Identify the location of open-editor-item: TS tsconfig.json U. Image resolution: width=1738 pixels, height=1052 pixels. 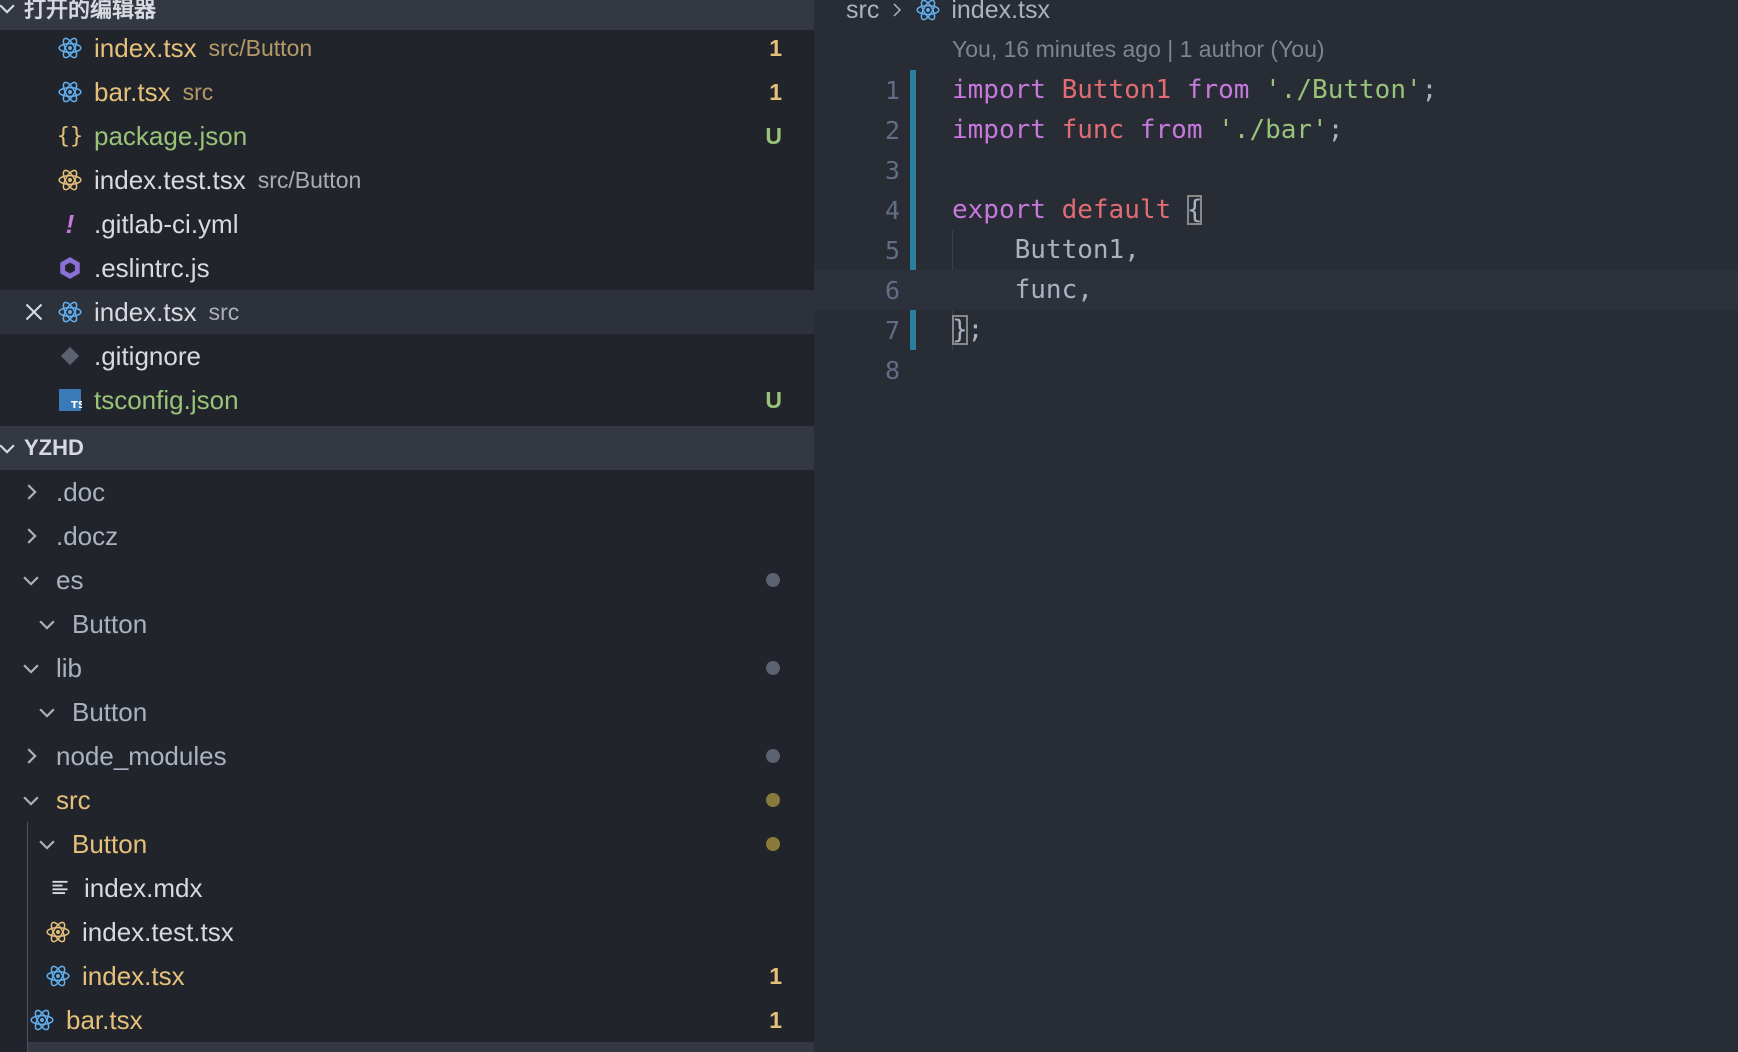
(407, 400).